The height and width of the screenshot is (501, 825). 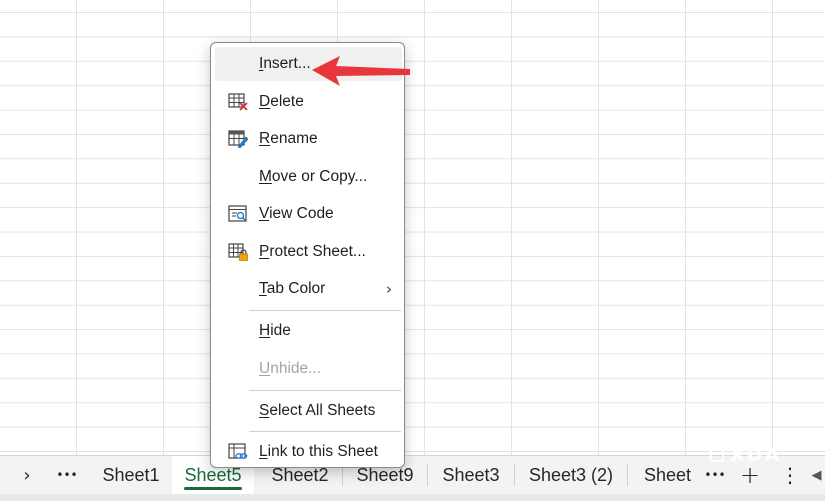 I want to click on vertical-ellipsis-icon: ⋮, so click(x=790, y=475).